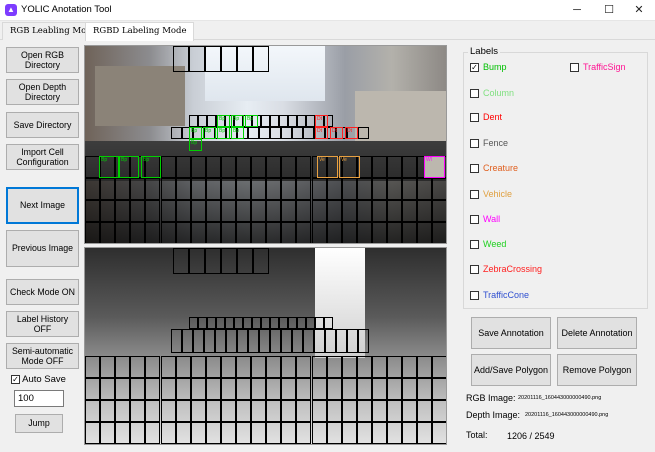 The height and width of the screenshot is (452, 655). Describe the element at coordinates (42, 324) in the screenshot. I see `label-history-button: Label History OFF` at that location.